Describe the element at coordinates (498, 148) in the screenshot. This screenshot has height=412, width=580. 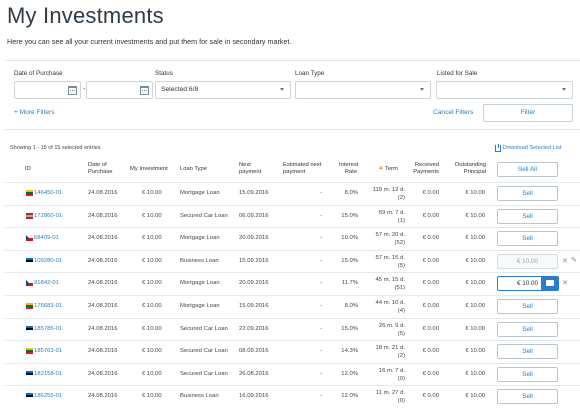
I see `download-icon` at that location.